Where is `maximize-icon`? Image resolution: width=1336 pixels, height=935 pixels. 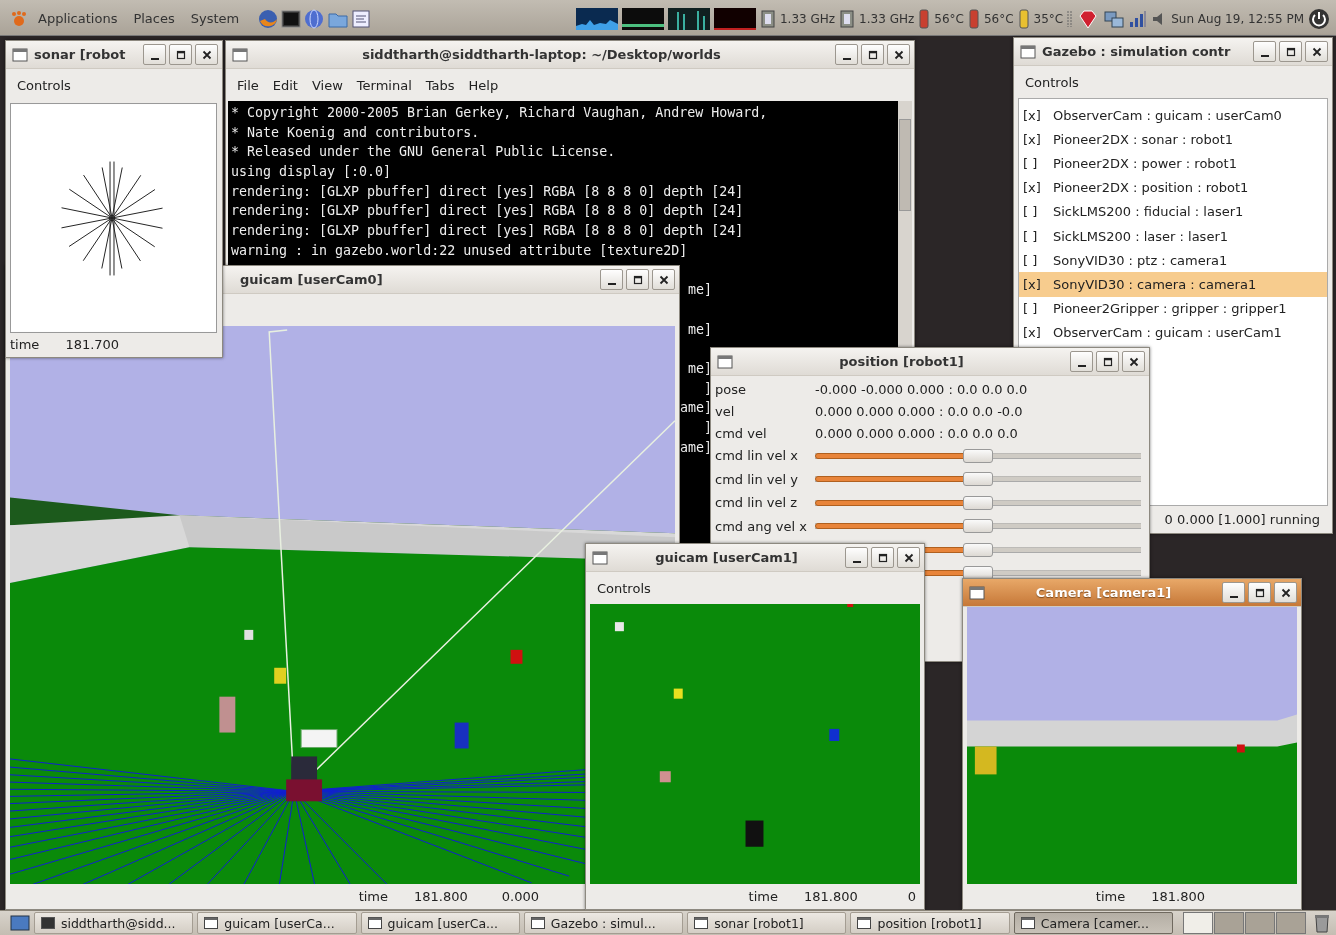 maximize-icon is located at coordinates (1290, 51).